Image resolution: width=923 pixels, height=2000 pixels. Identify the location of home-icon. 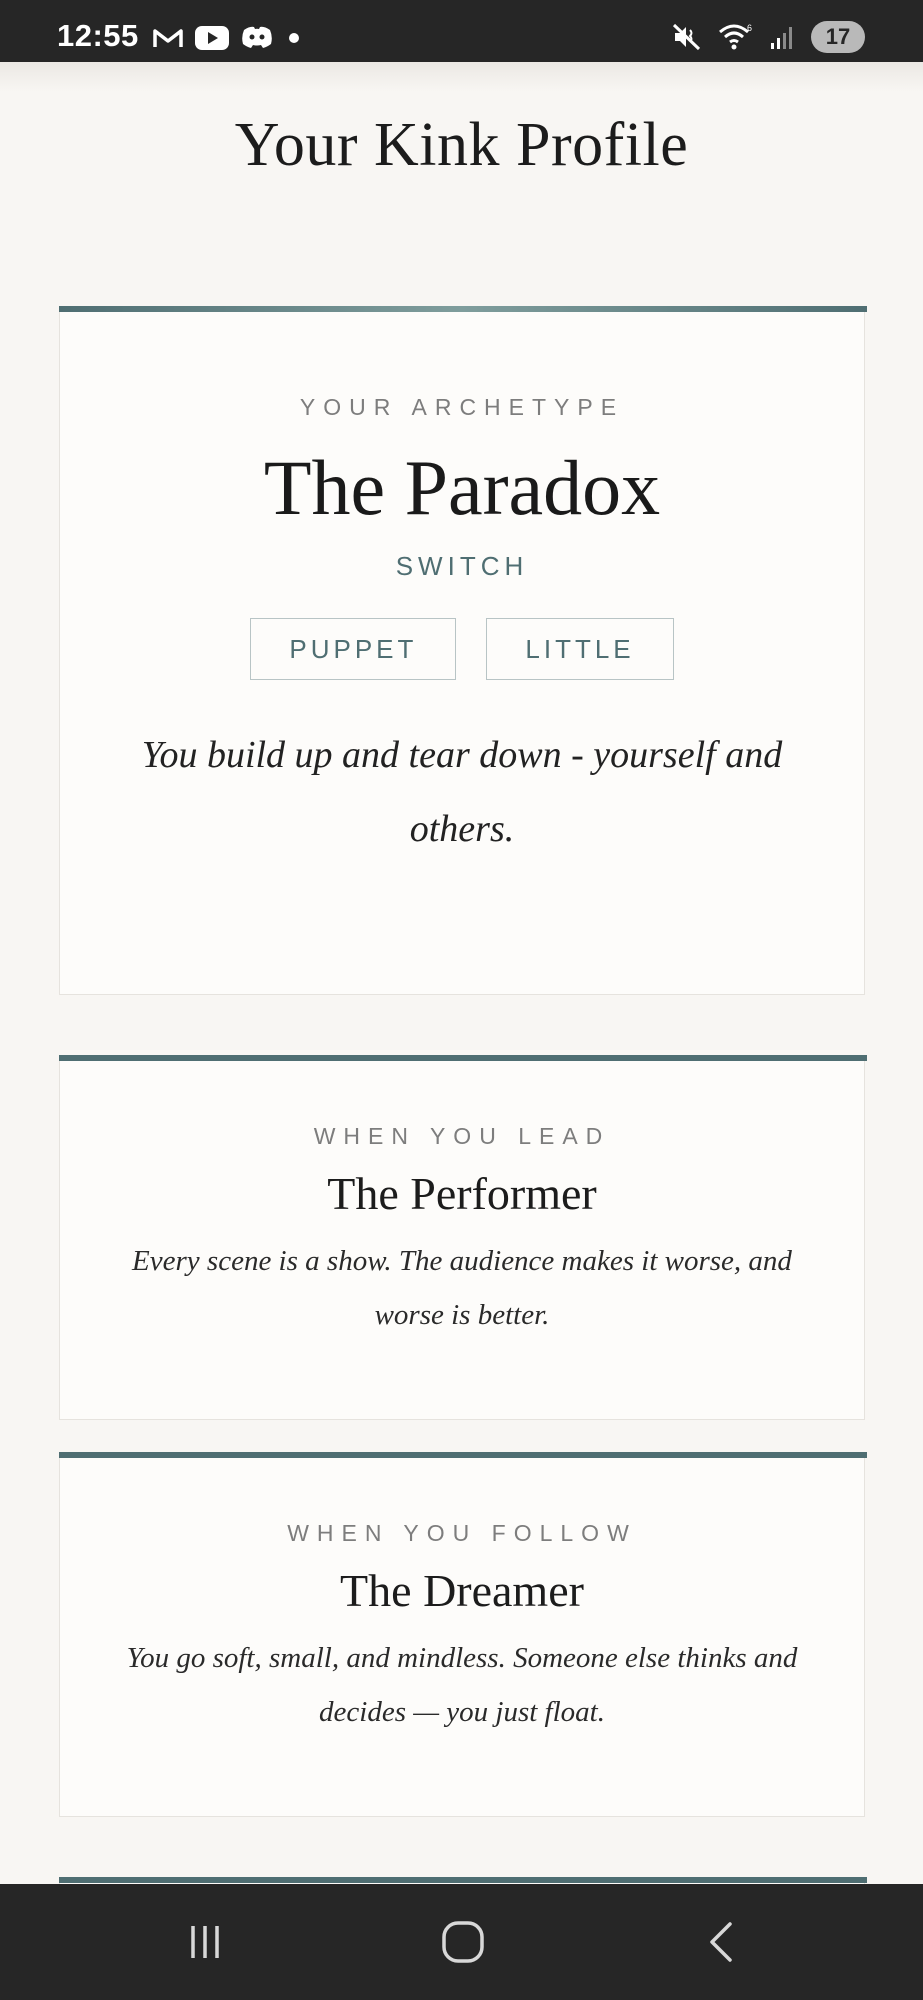
(463, 1942).